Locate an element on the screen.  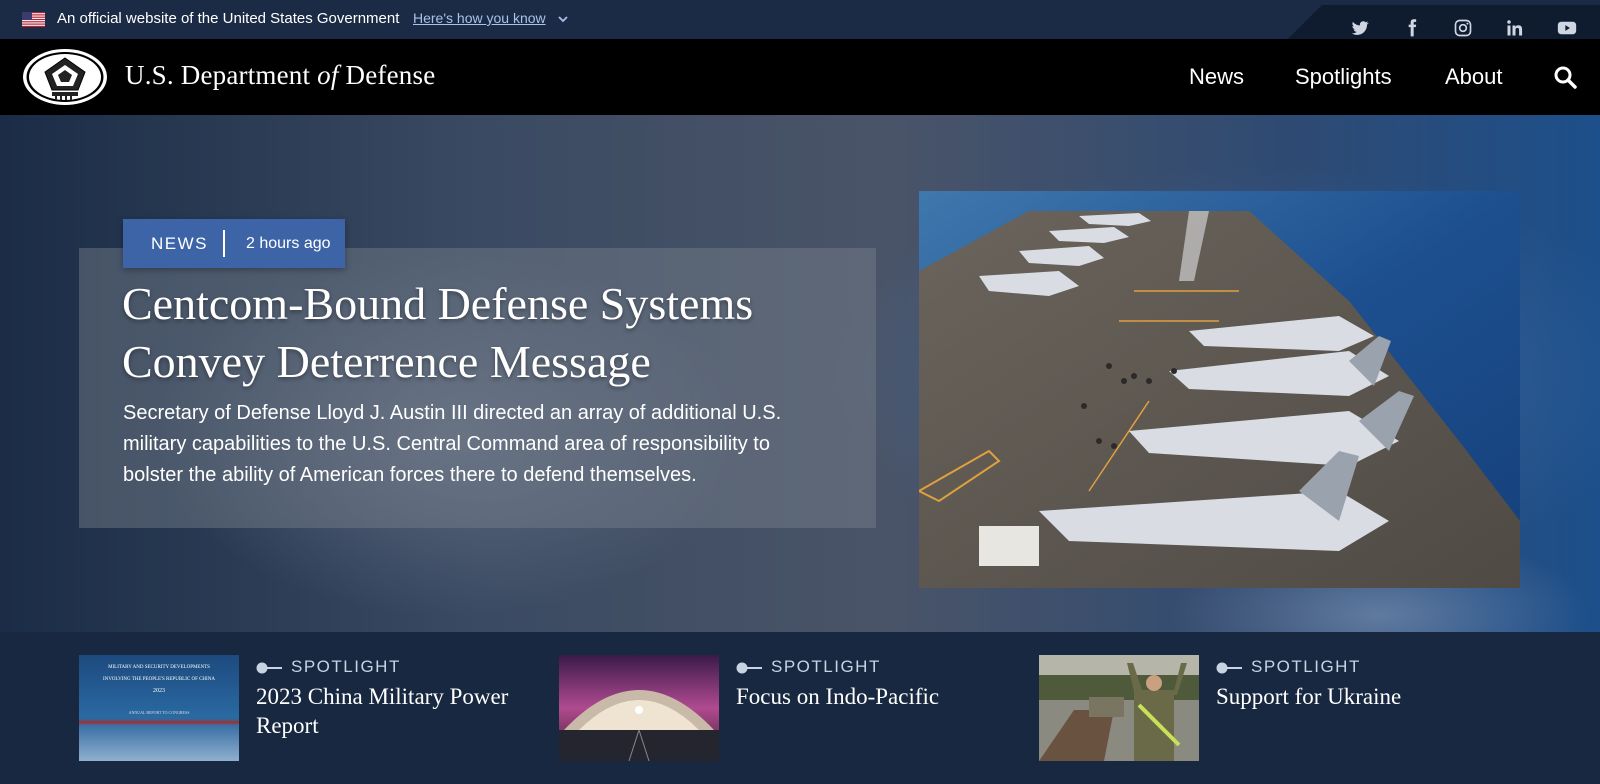
nav-about: About is located at coordinates (1474, 77).